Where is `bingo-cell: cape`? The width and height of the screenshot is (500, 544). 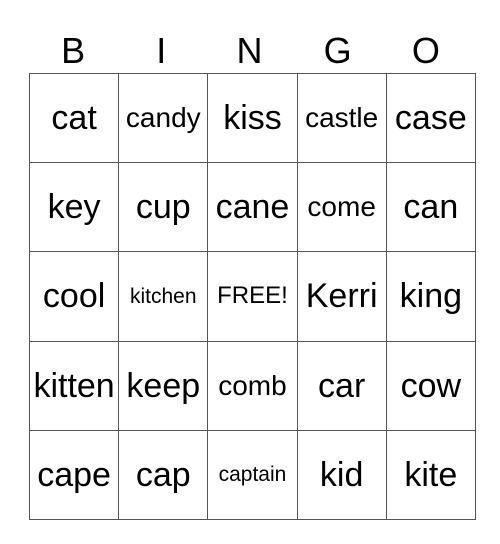
bingo-cell: cape is located at coordinates (74, 474).